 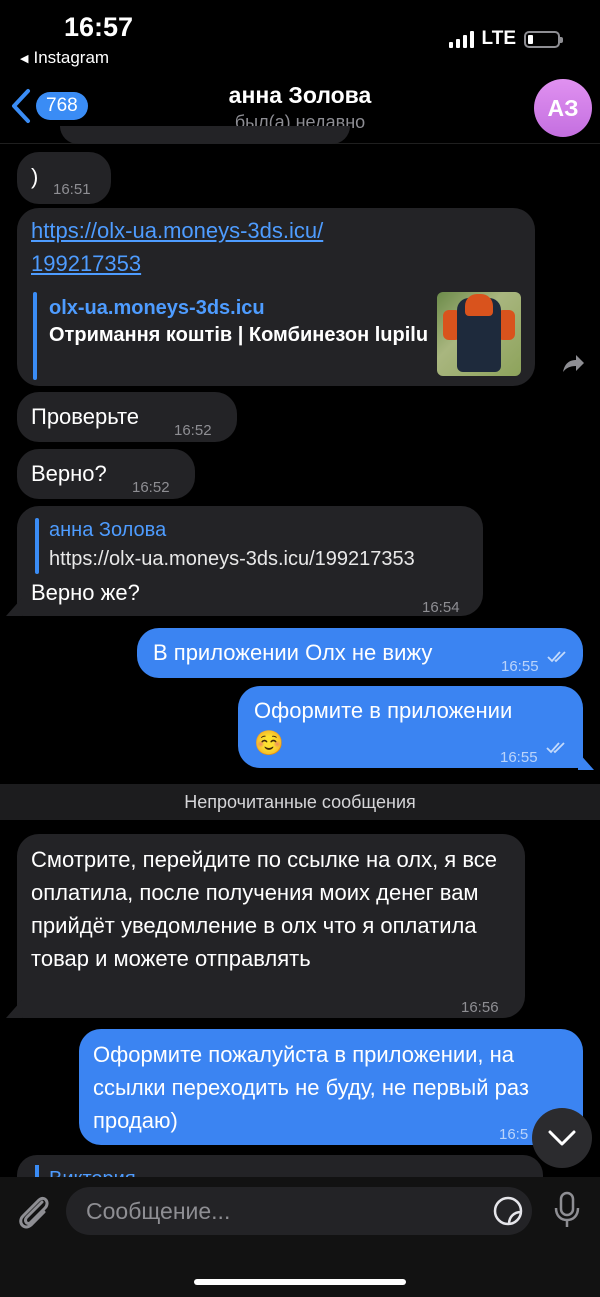 What do you see at coordinates (498, 38) in the screenshot?
I see `network-type: LTE` at bounding box center [498, 38].